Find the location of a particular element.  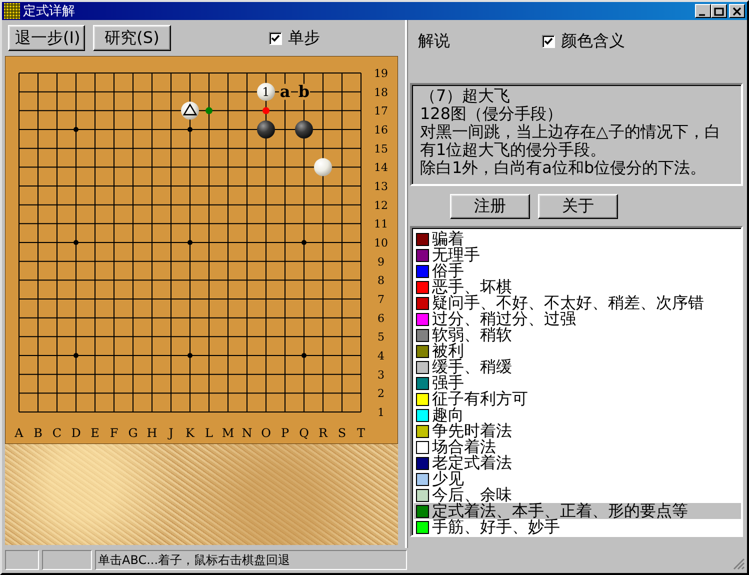

legend-item: 过分、稍过分、过强 is located at coordinates (577, 319).